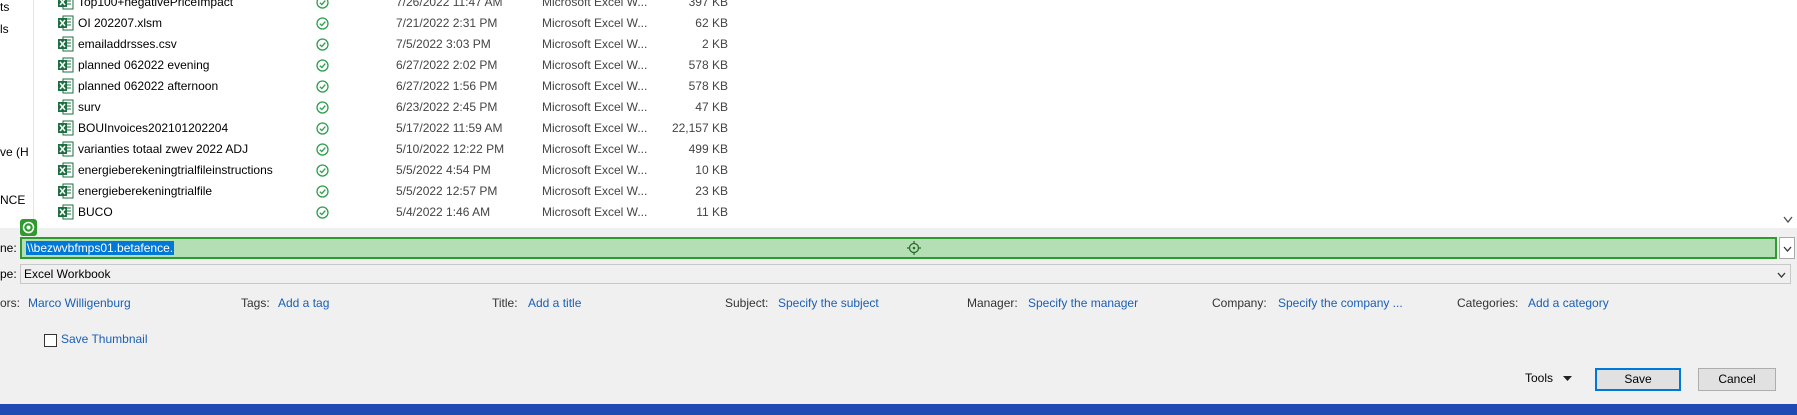 This screenshot has width=1797, height=415. I want to click on file-date: 5/10/2022 12:22 PM, so click(450, 149).